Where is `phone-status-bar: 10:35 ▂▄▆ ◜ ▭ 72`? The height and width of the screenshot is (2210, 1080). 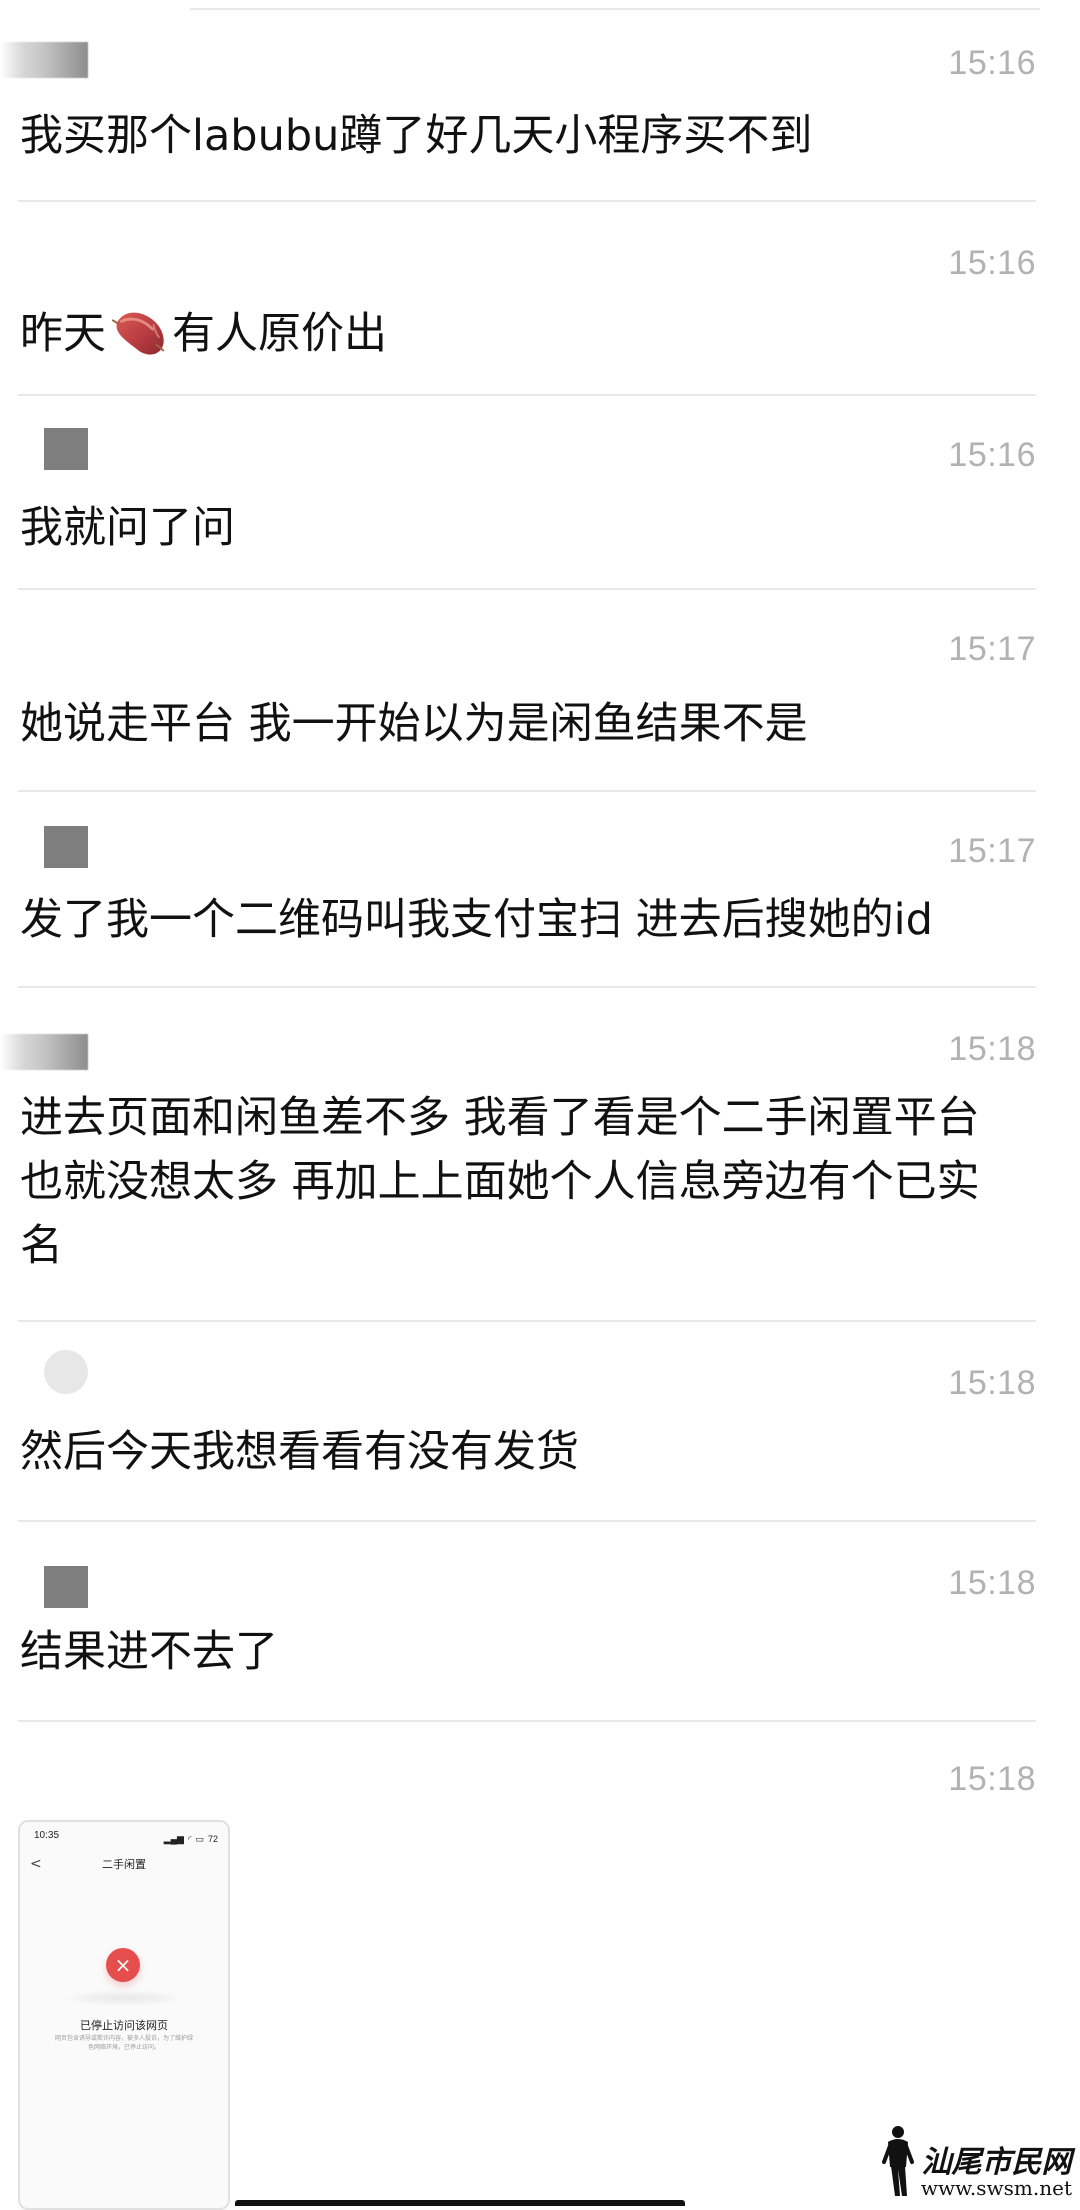 phone-status-bar: 10:35 ▂▄▆ ◜ ▭ 72 is located at coordinates (126, 1839).